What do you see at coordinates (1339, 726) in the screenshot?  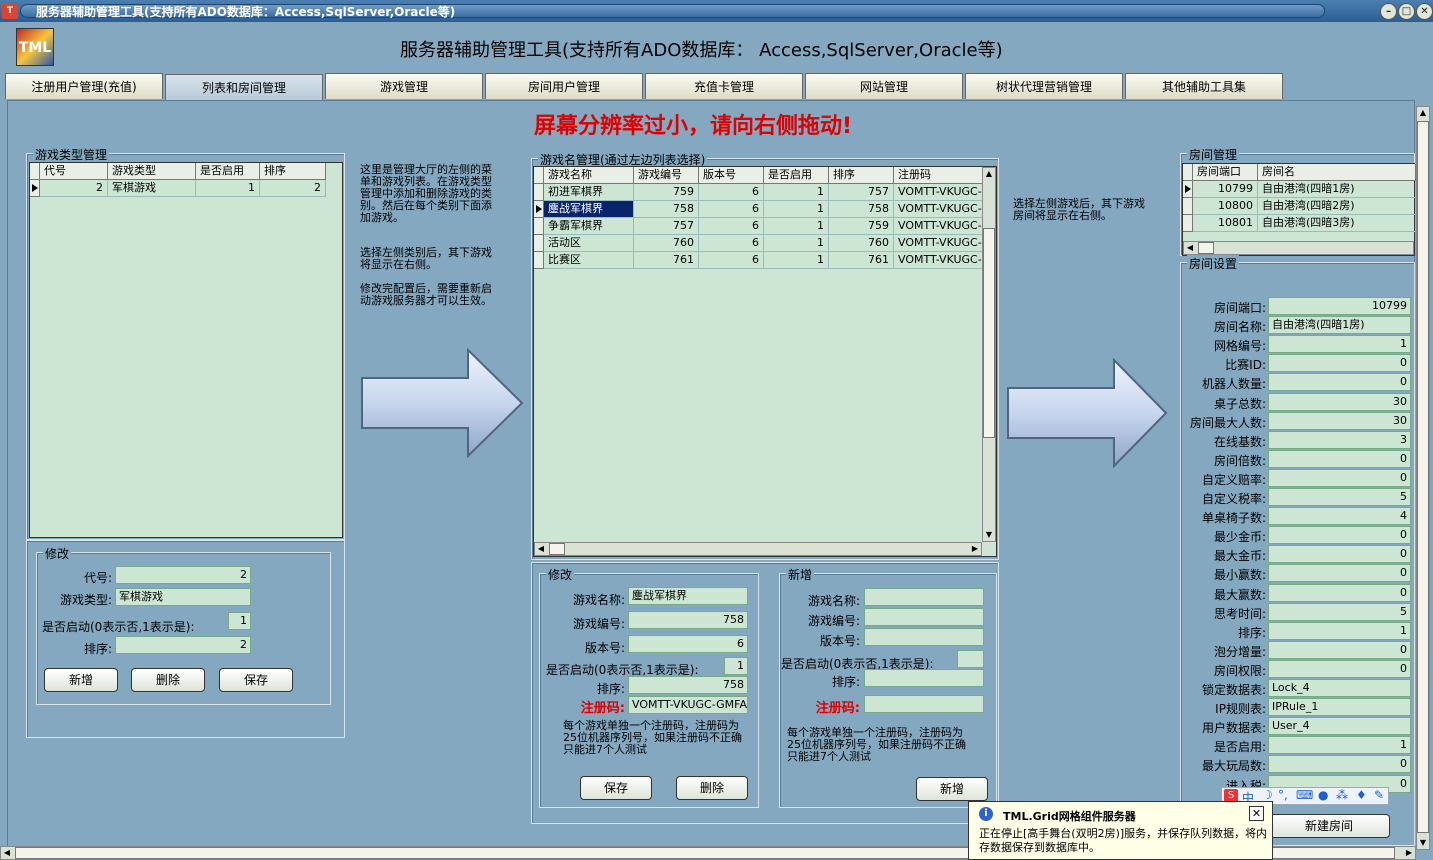 I see `room-field-input: User_4` at bounding box center [1339, 726].